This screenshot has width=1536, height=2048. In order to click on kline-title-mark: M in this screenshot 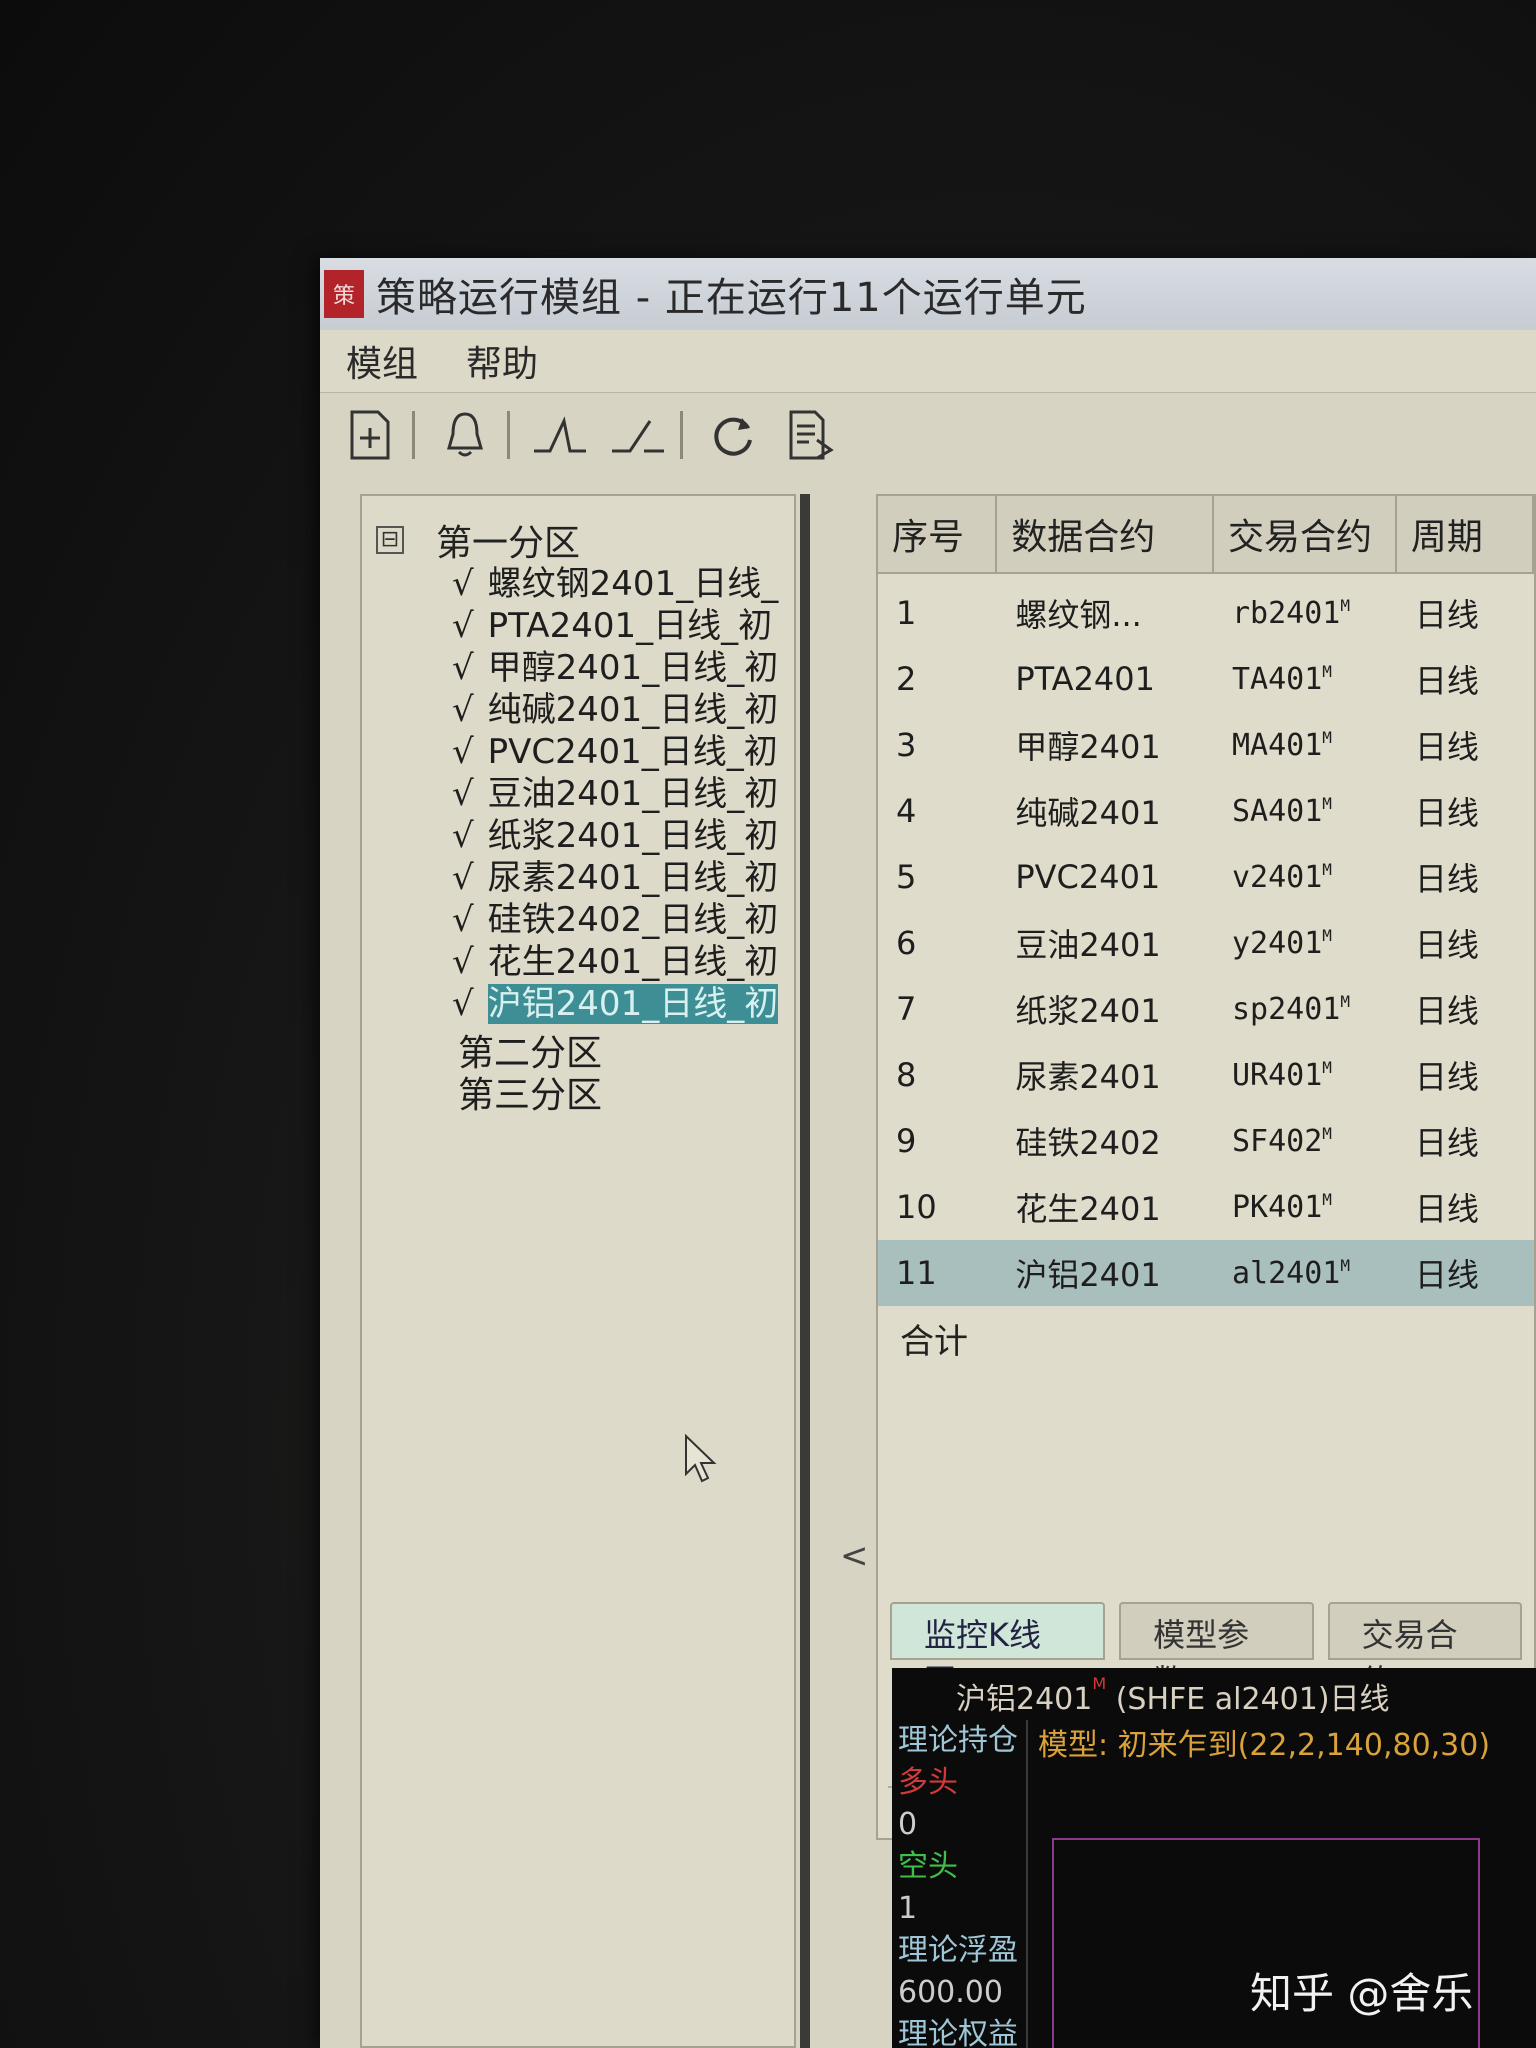, I will do `click(1099, 1683)`.